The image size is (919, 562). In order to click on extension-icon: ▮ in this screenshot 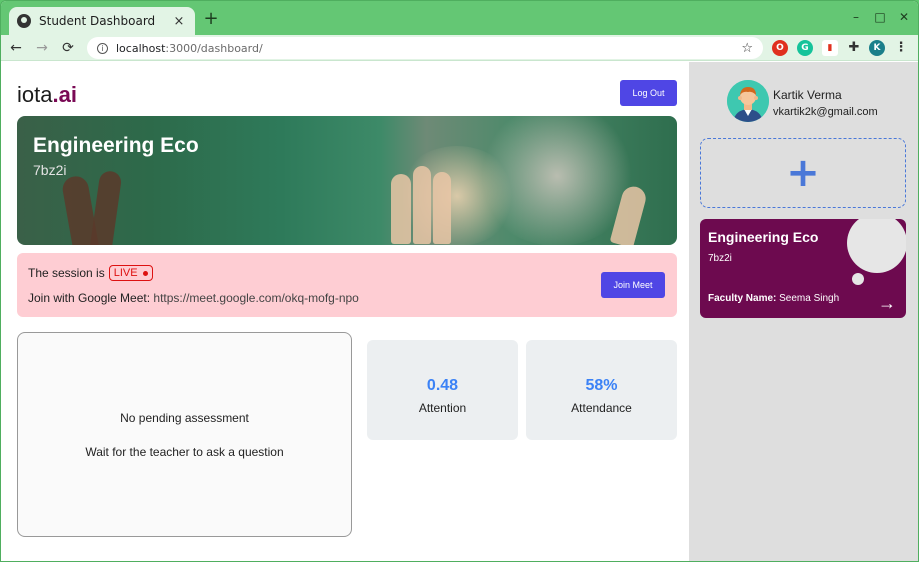, I will do `click(830, 48)`.